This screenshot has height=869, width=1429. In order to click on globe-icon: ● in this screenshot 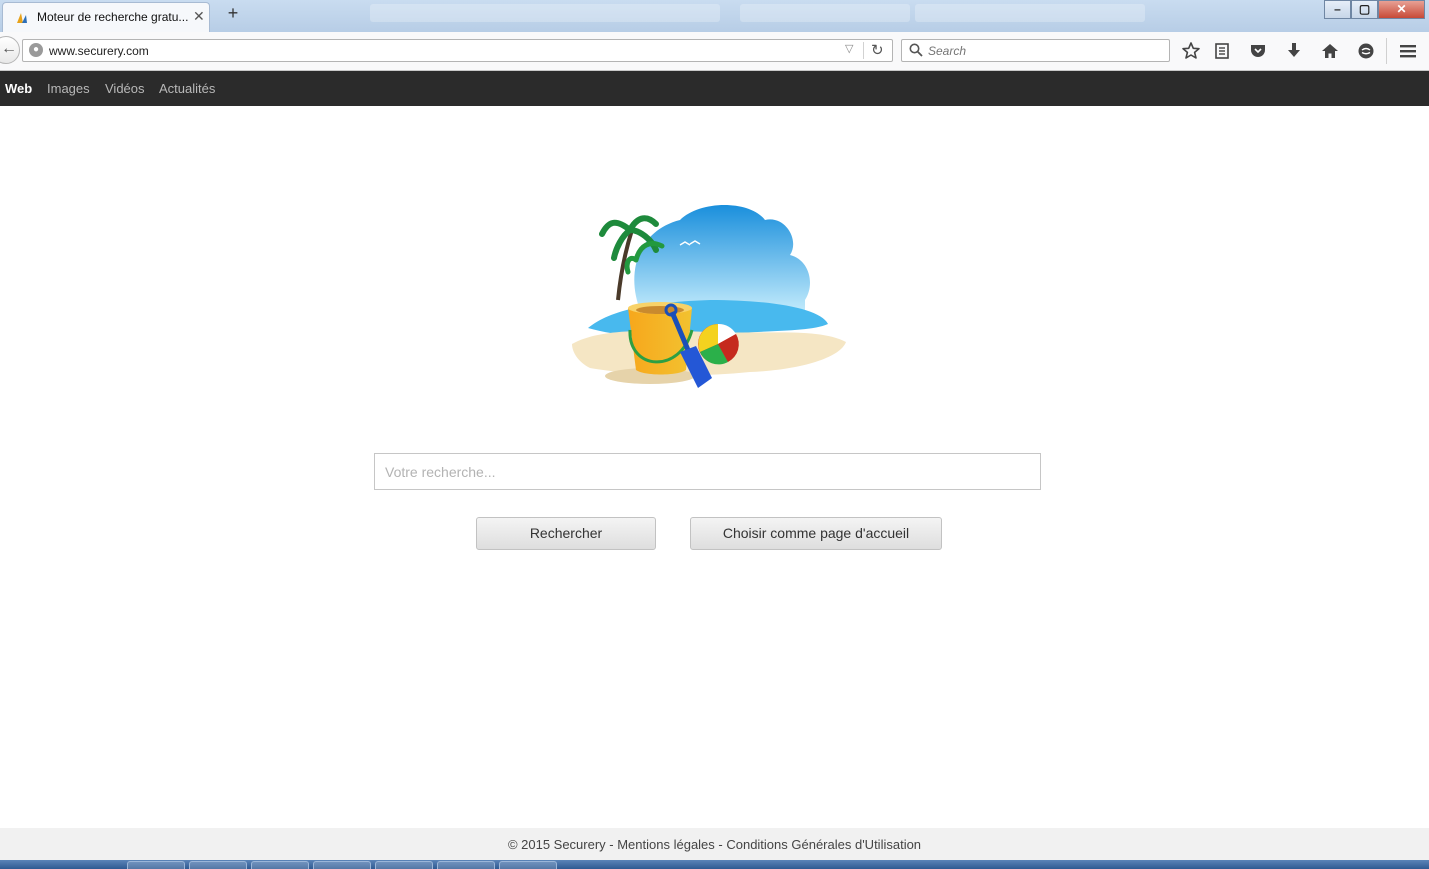, I will do `click(36, 50)`.